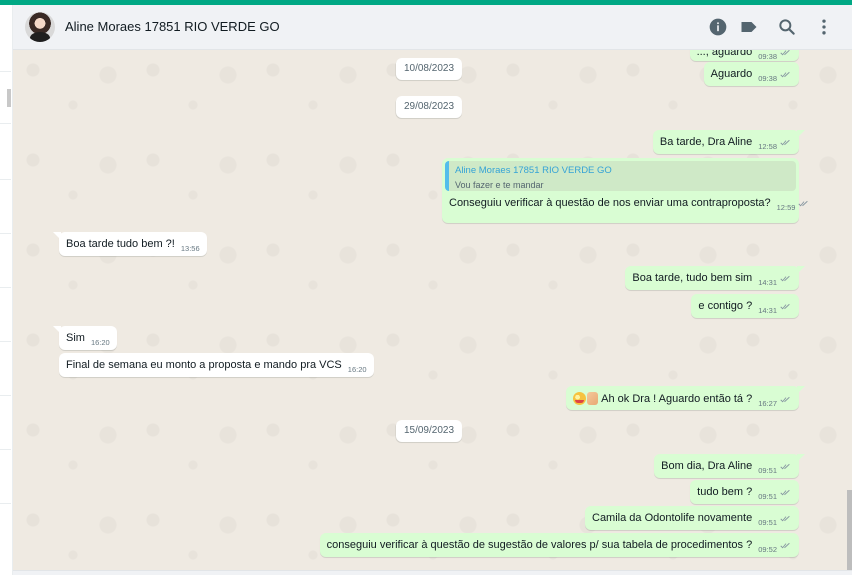  What do you see at coordinates (533, 170) in the screenshot?
I see `quoted-author: Aline Moraes 17851 RIO VERDE GO` at bounding box center [533, 170].